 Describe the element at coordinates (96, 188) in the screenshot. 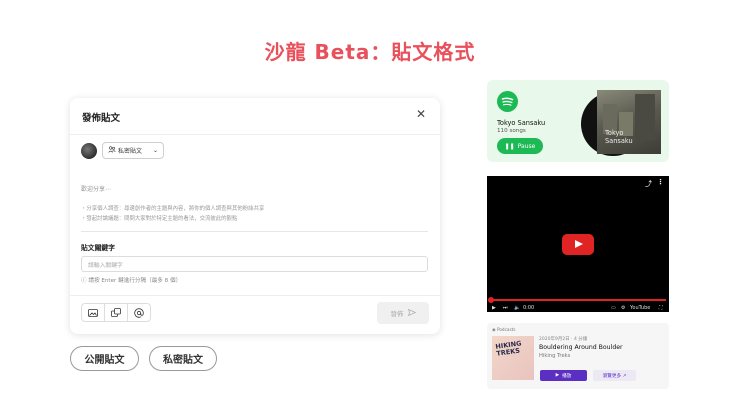

I see `post-body-placeholder: 歡迎分享⋯` at that location.